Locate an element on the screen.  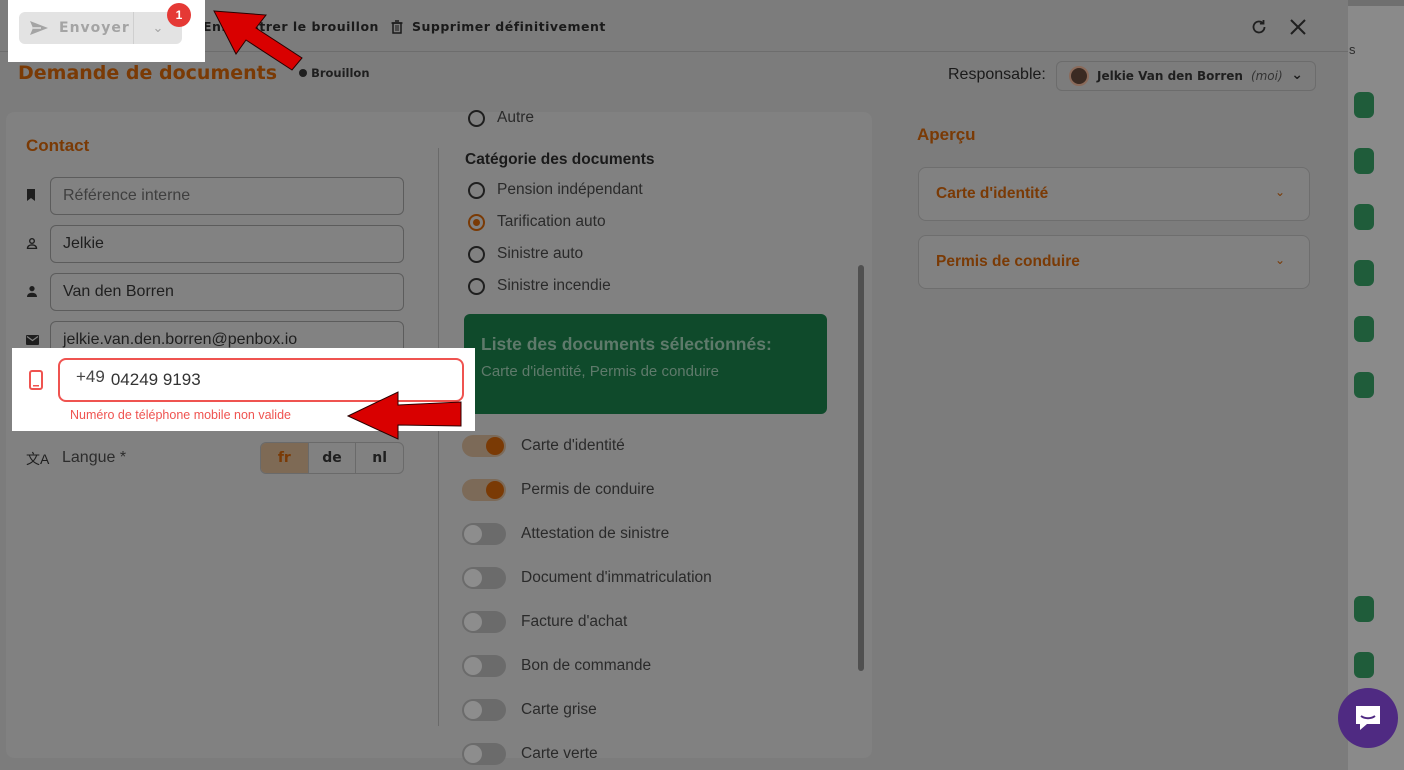
toggle-row: Carte d'identité is located at coordinates (543, 446).